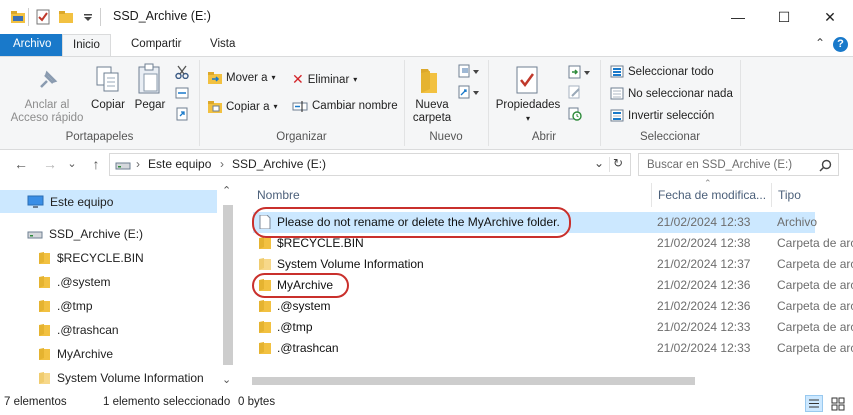 Image resolution: width=853 pixels, height=415 pixels. Describe the element at coordinates (740, 103) in the screenshot. I see `group-divider` at that location.